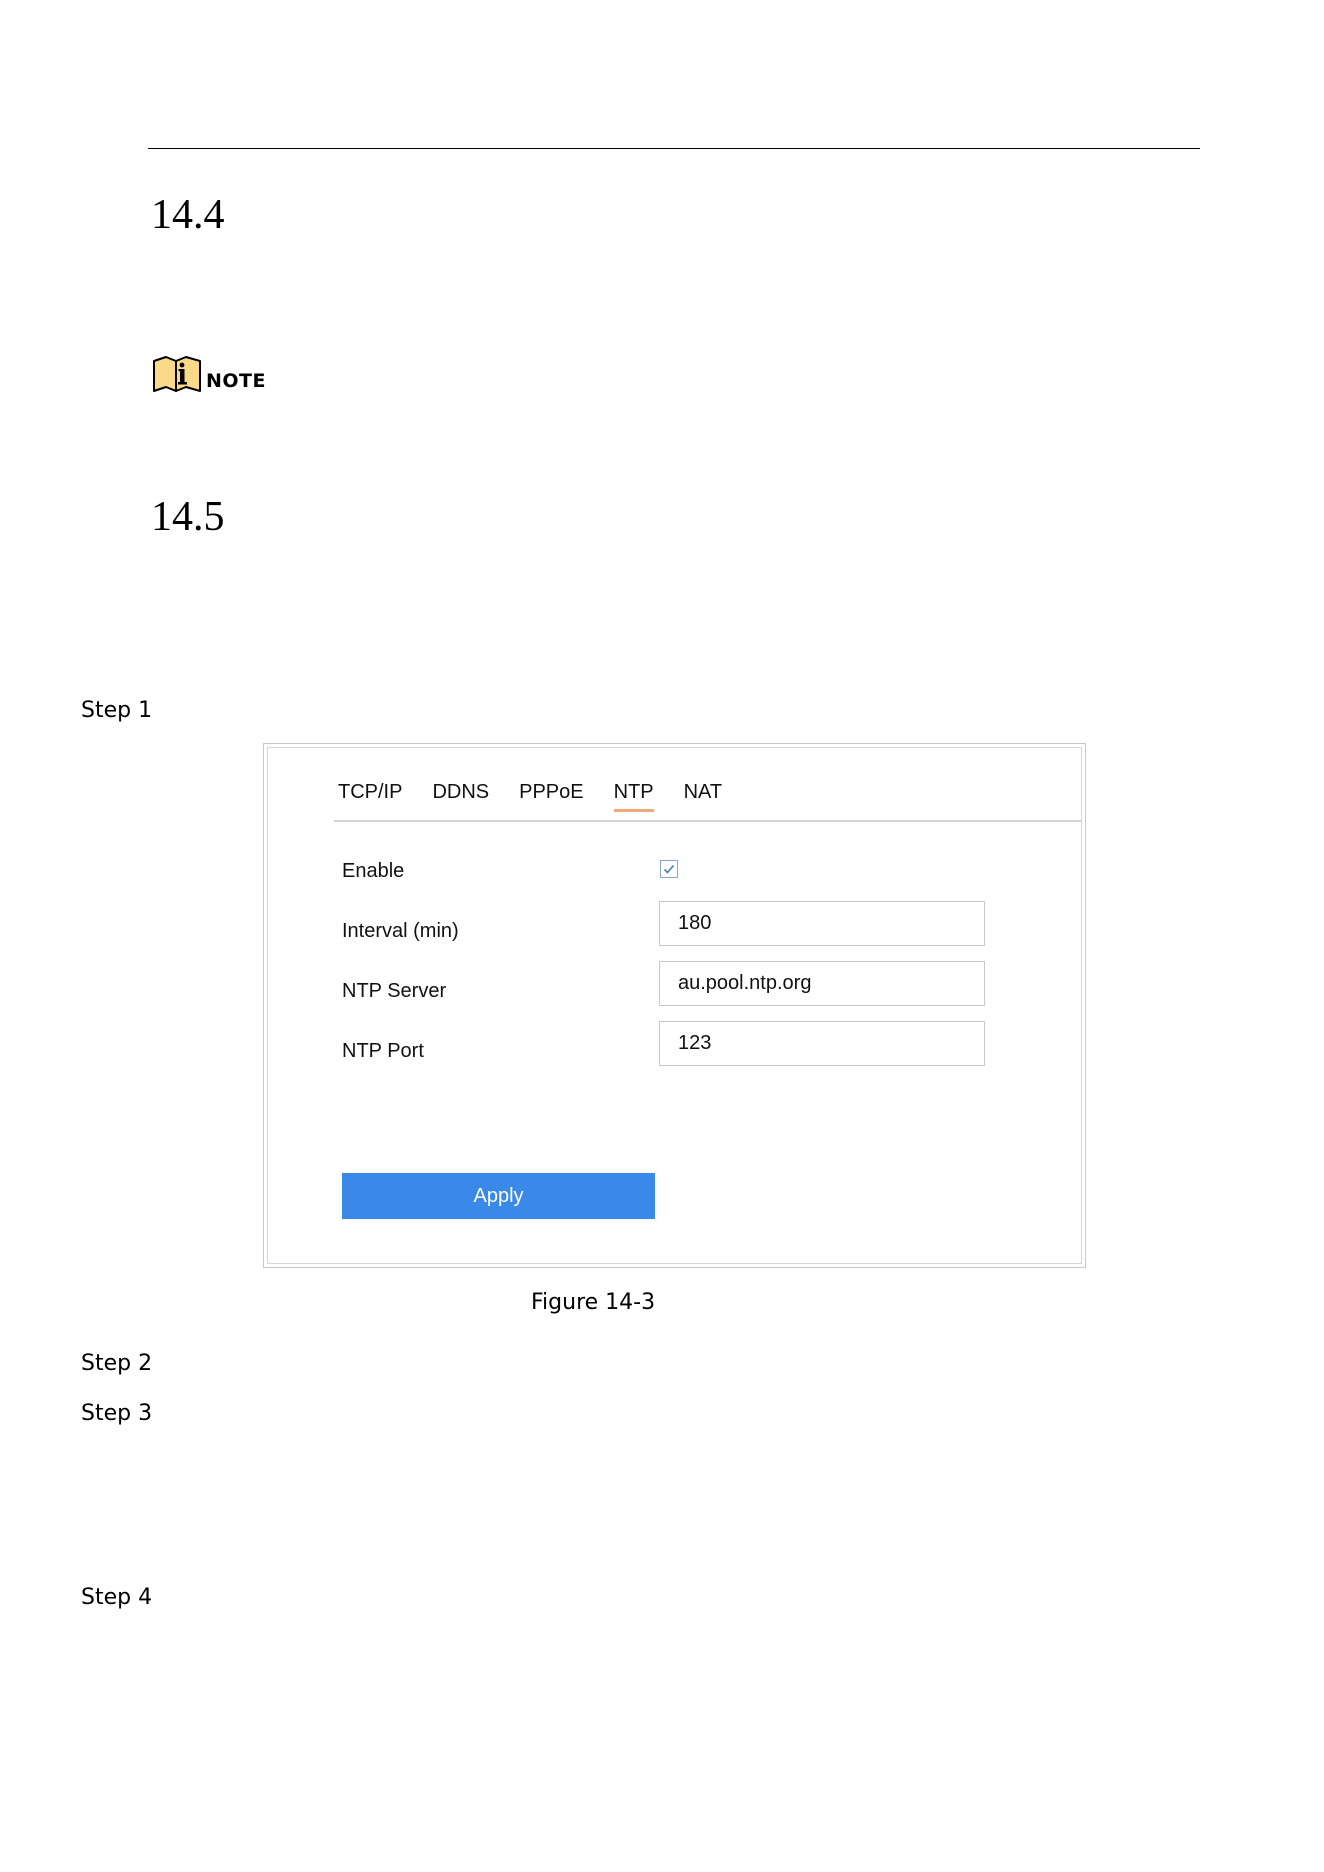 This screenshot has height=1872, width=1324. What do you see at coordinates (117, 1413) in the screenshot?
I see `step-3-label: Step 3` at bounding box center [117, 1413].